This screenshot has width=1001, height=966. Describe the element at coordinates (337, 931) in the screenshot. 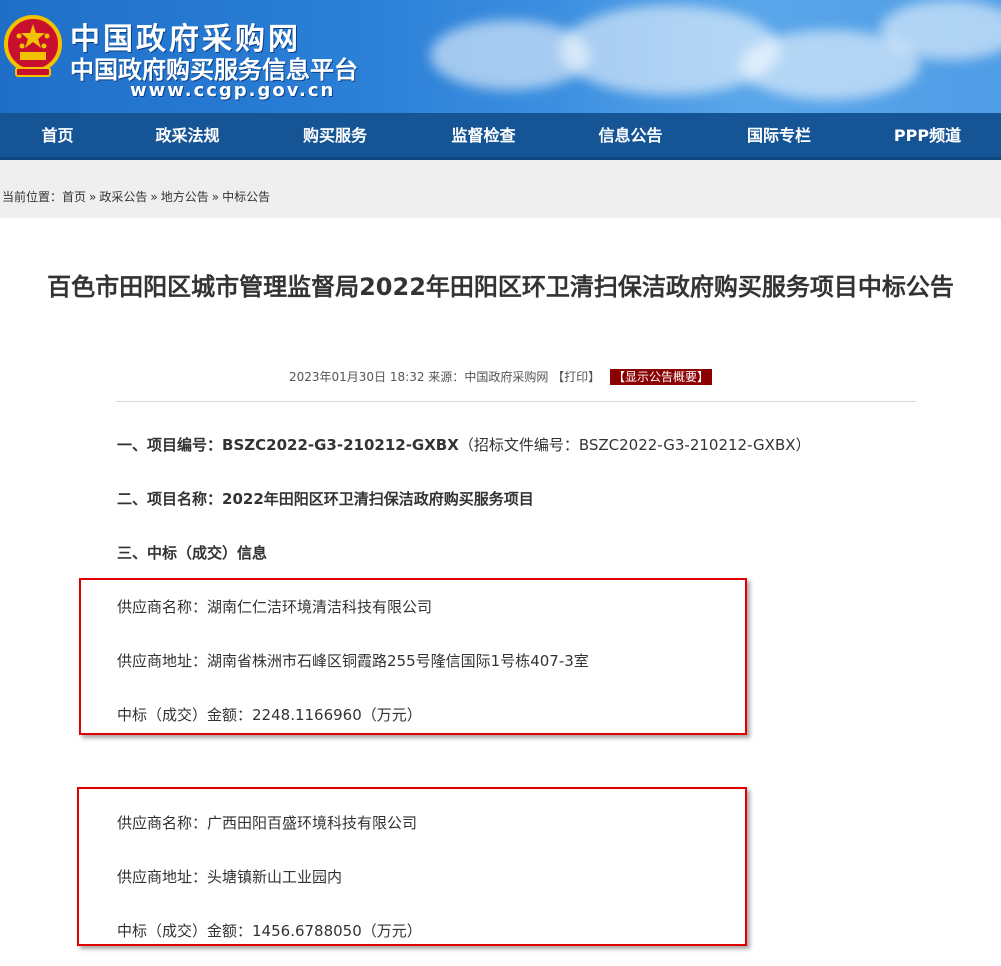

I see `award-amount: 1456.6788050（万元）` at that location.